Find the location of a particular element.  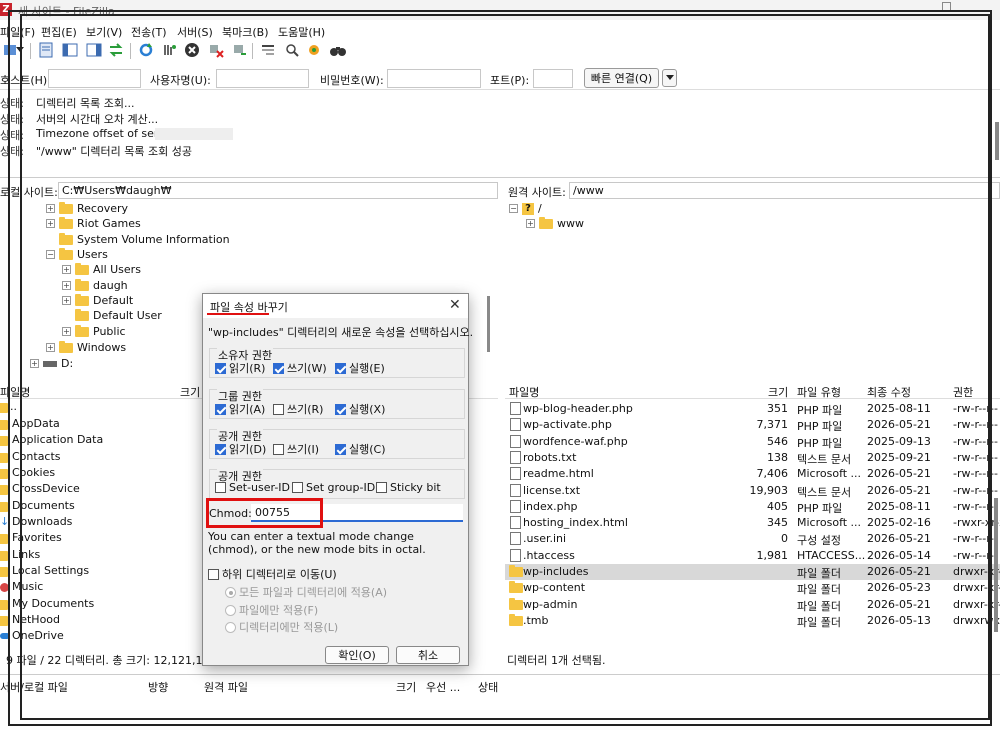

filter-icon is located at coordinates (170, 50).